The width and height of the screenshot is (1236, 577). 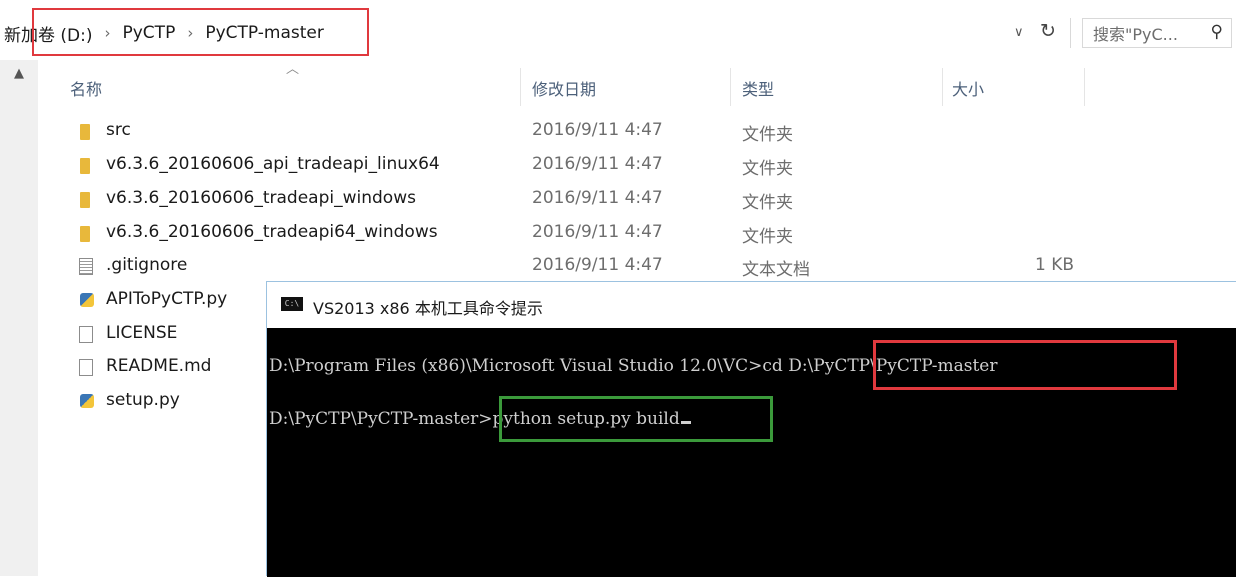 What do you see at coordinates (86, 266) in the screenshot?
I see `text-file-icon` at bounding box center [86, 266].